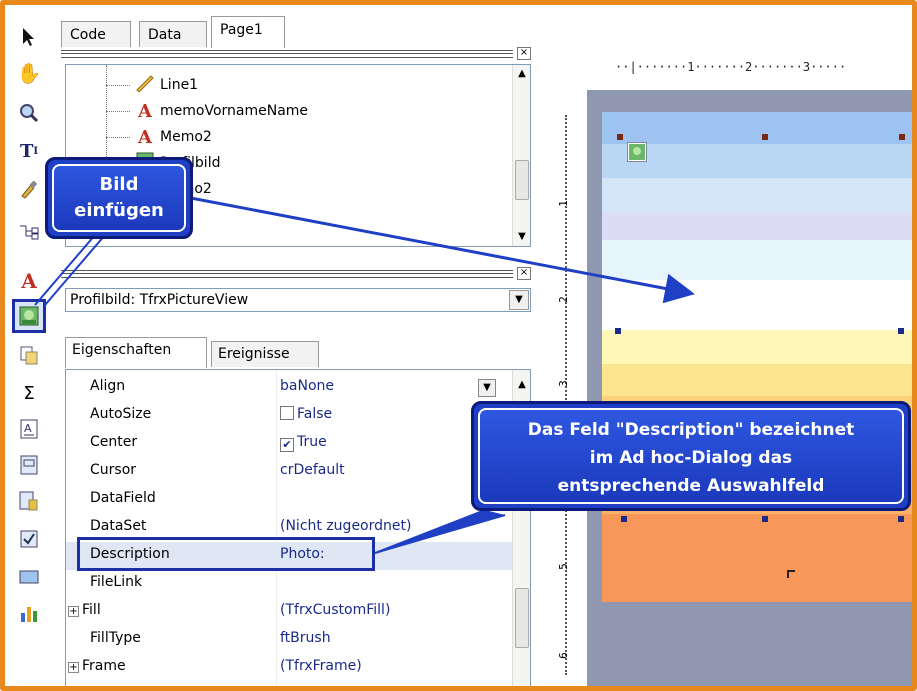 The height and width of the screenshot is (691, 917). Describe the element at coordinates (119, 198) in the screenshot. I see `callout-insert-picture: Bild einfügen` at that location.